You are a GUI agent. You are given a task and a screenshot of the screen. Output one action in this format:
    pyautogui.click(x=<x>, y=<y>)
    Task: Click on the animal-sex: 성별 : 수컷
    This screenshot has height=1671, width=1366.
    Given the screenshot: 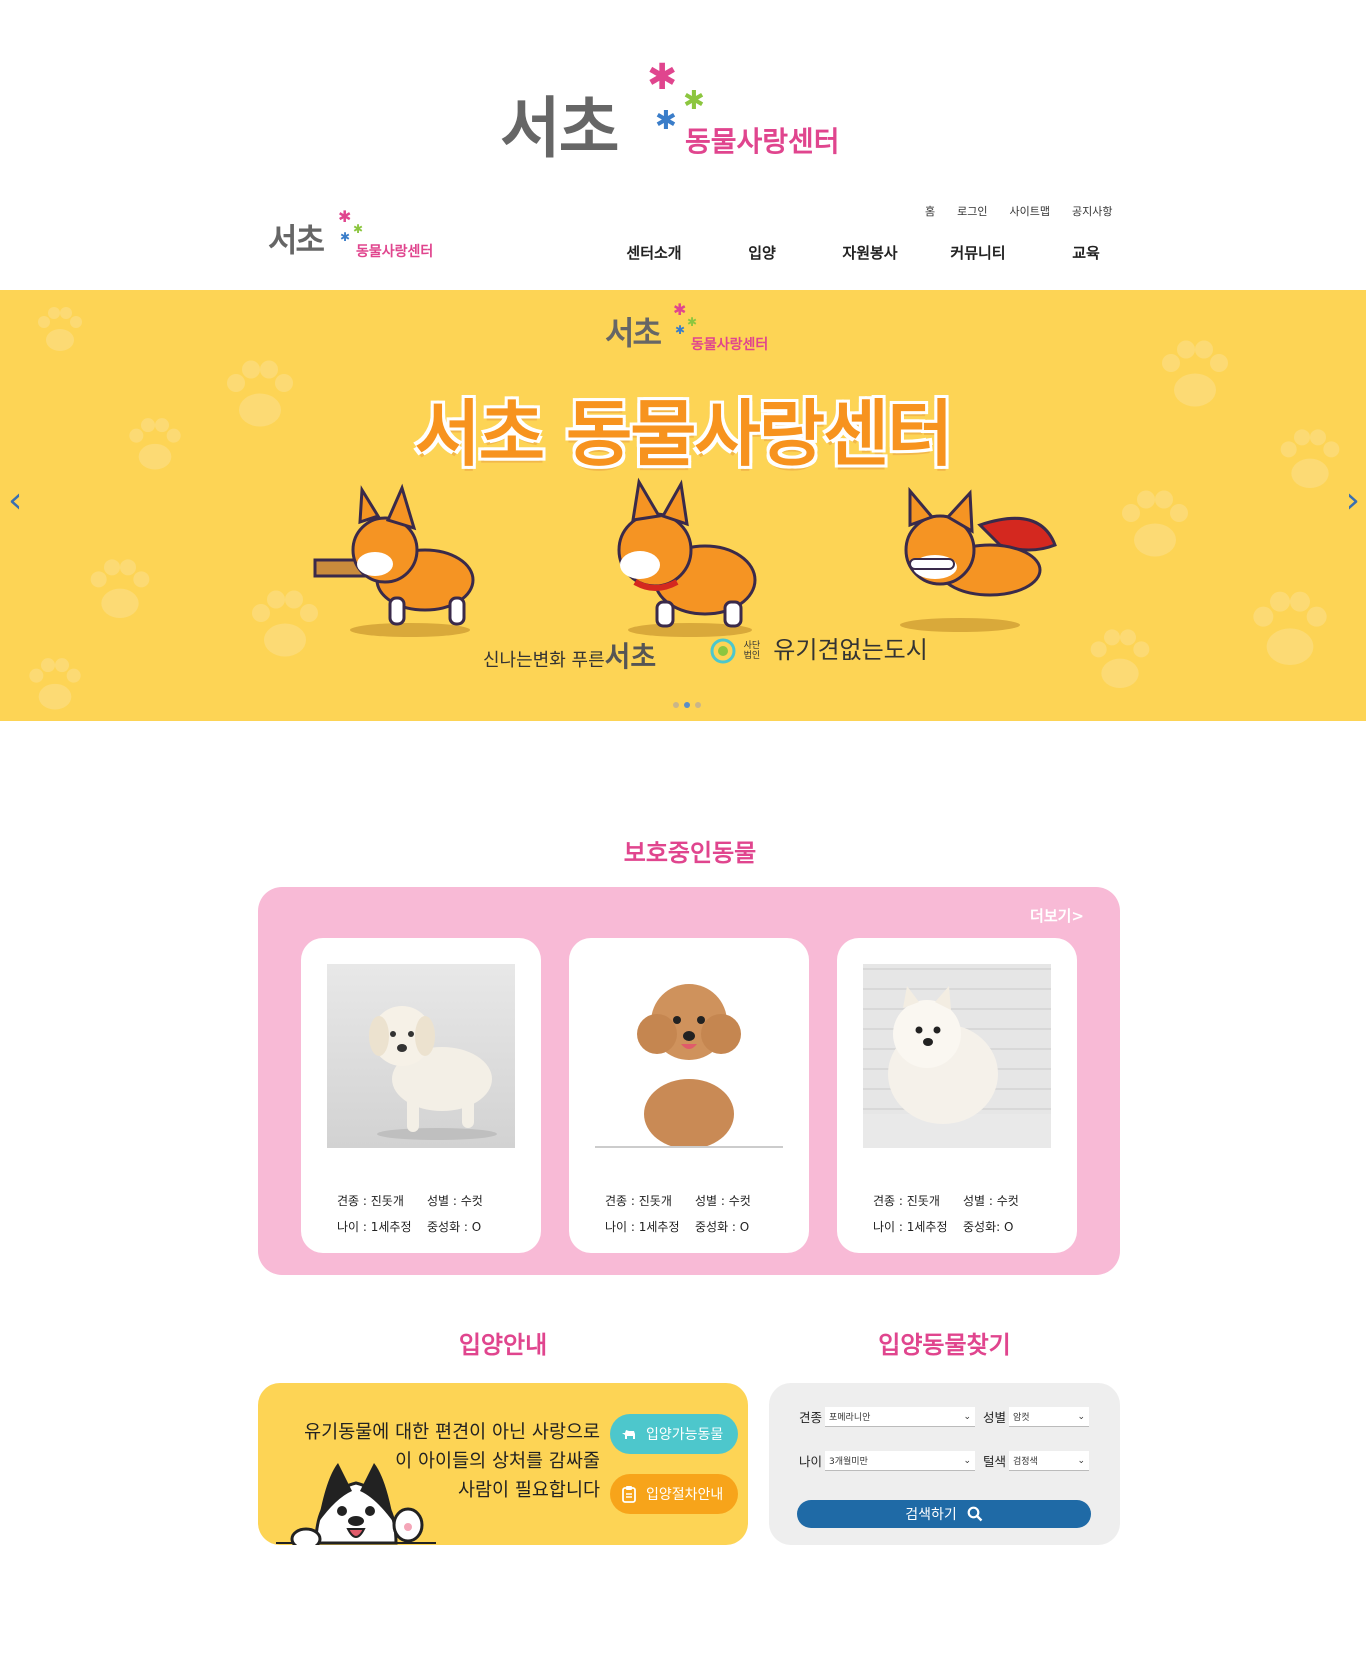 What is the action you would take?
    pyautogui.click(x=455, y=1201)
    